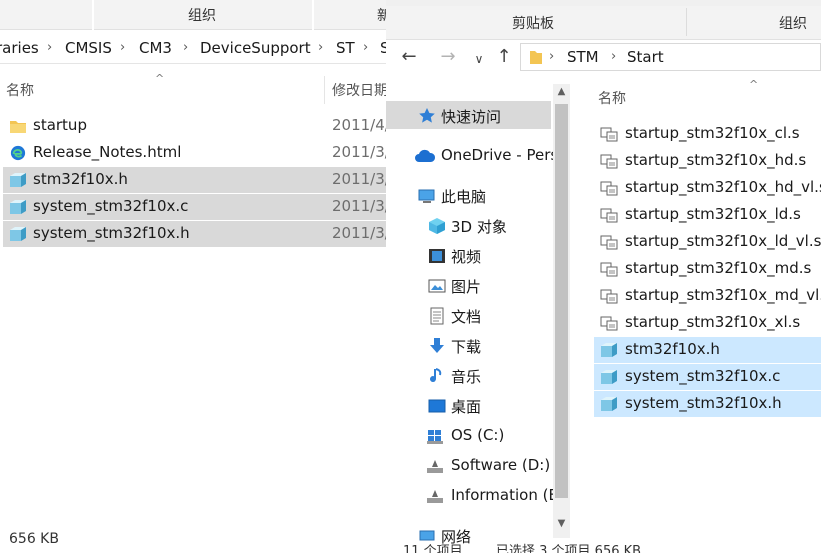  I want to click on nav-item-3d-objects: 3D 对象, so click(468, 225).